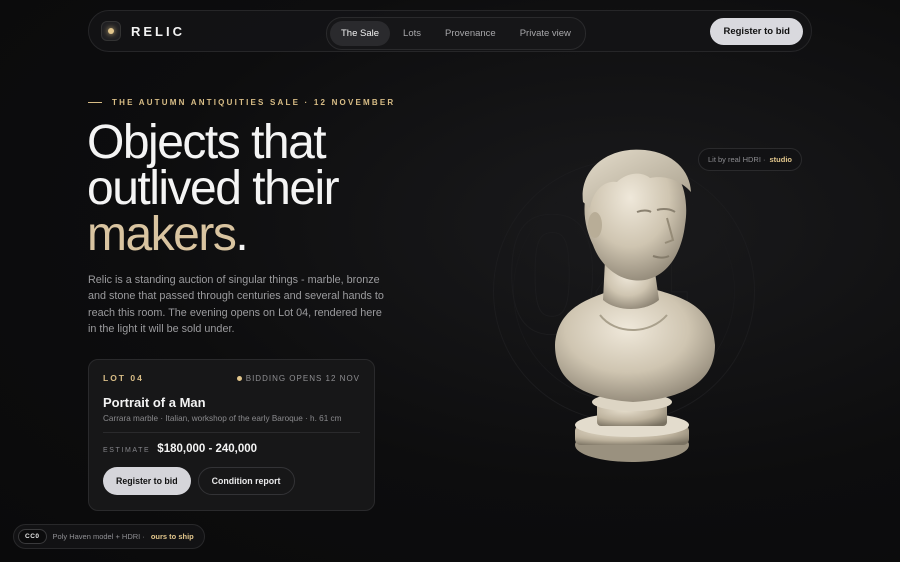 Image resolution: width=900 pixels, height=562 pixels. I want to click on nav-tabs: The Sale Lots Provenance Private view, so click(456, 33).